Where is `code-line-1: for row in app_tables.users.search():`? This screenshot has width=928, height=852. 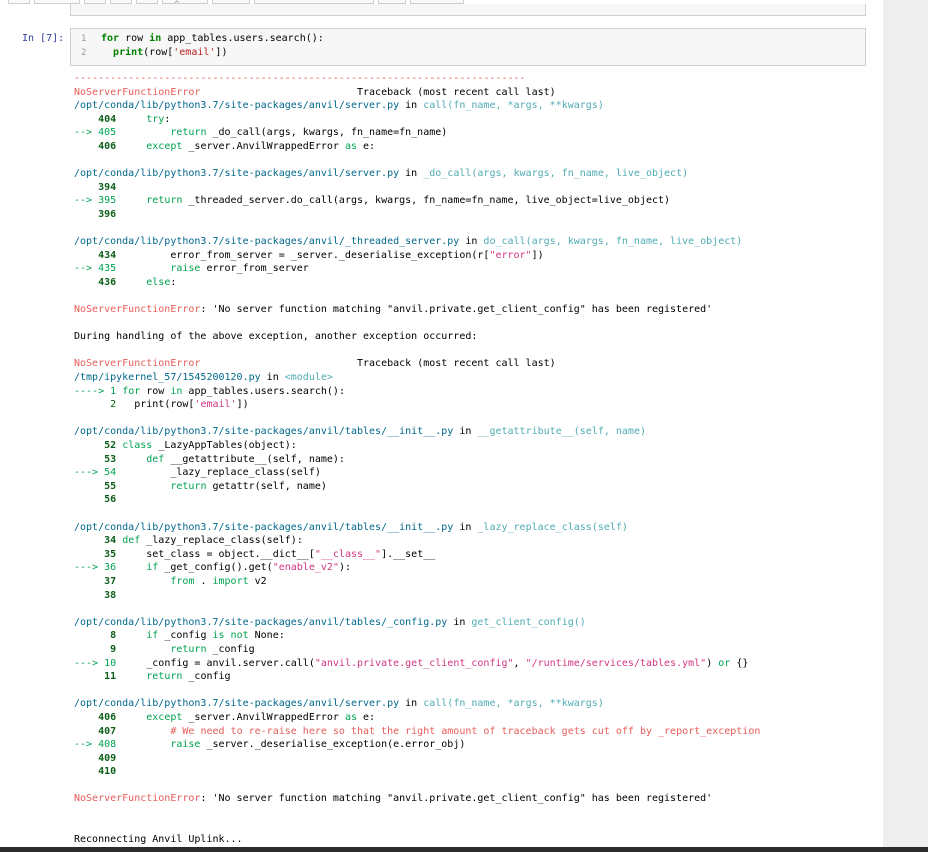
code-line-1: for row in app_tables.users.search(): is located at coordinates (212, 38).